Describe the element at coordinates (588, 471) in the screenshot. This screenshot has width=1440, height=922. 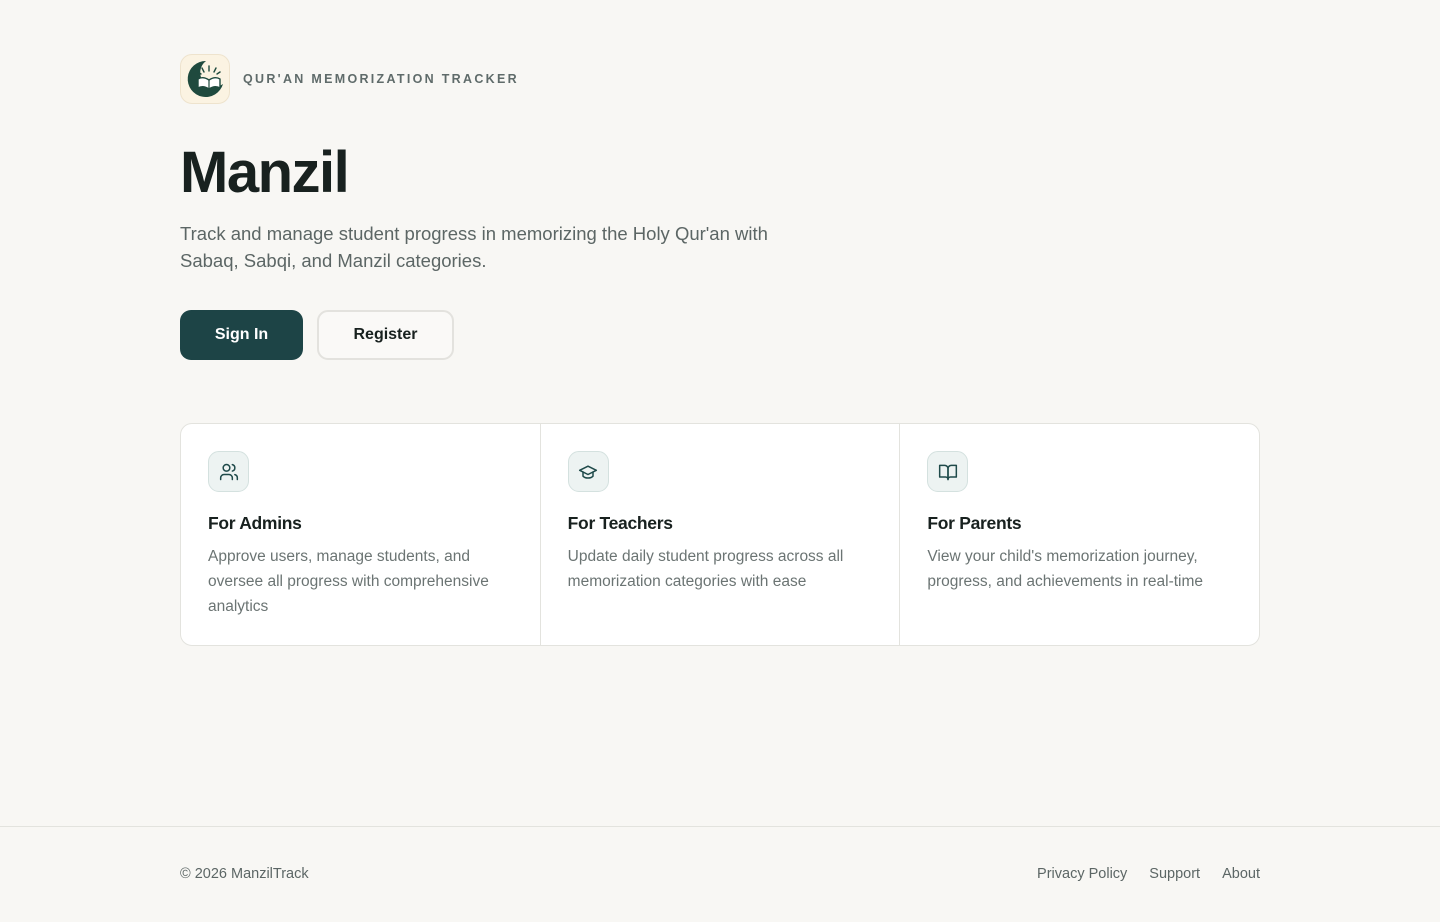
I see `graduation-cap-icon` at that location.